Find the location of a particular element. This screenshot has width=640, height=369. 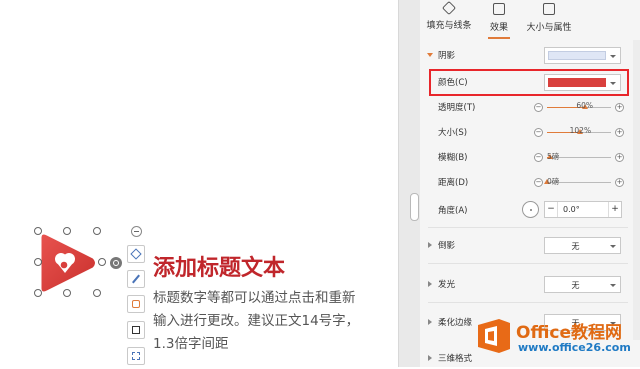

glow-label: 发光 is located at coordinates (447, 285).